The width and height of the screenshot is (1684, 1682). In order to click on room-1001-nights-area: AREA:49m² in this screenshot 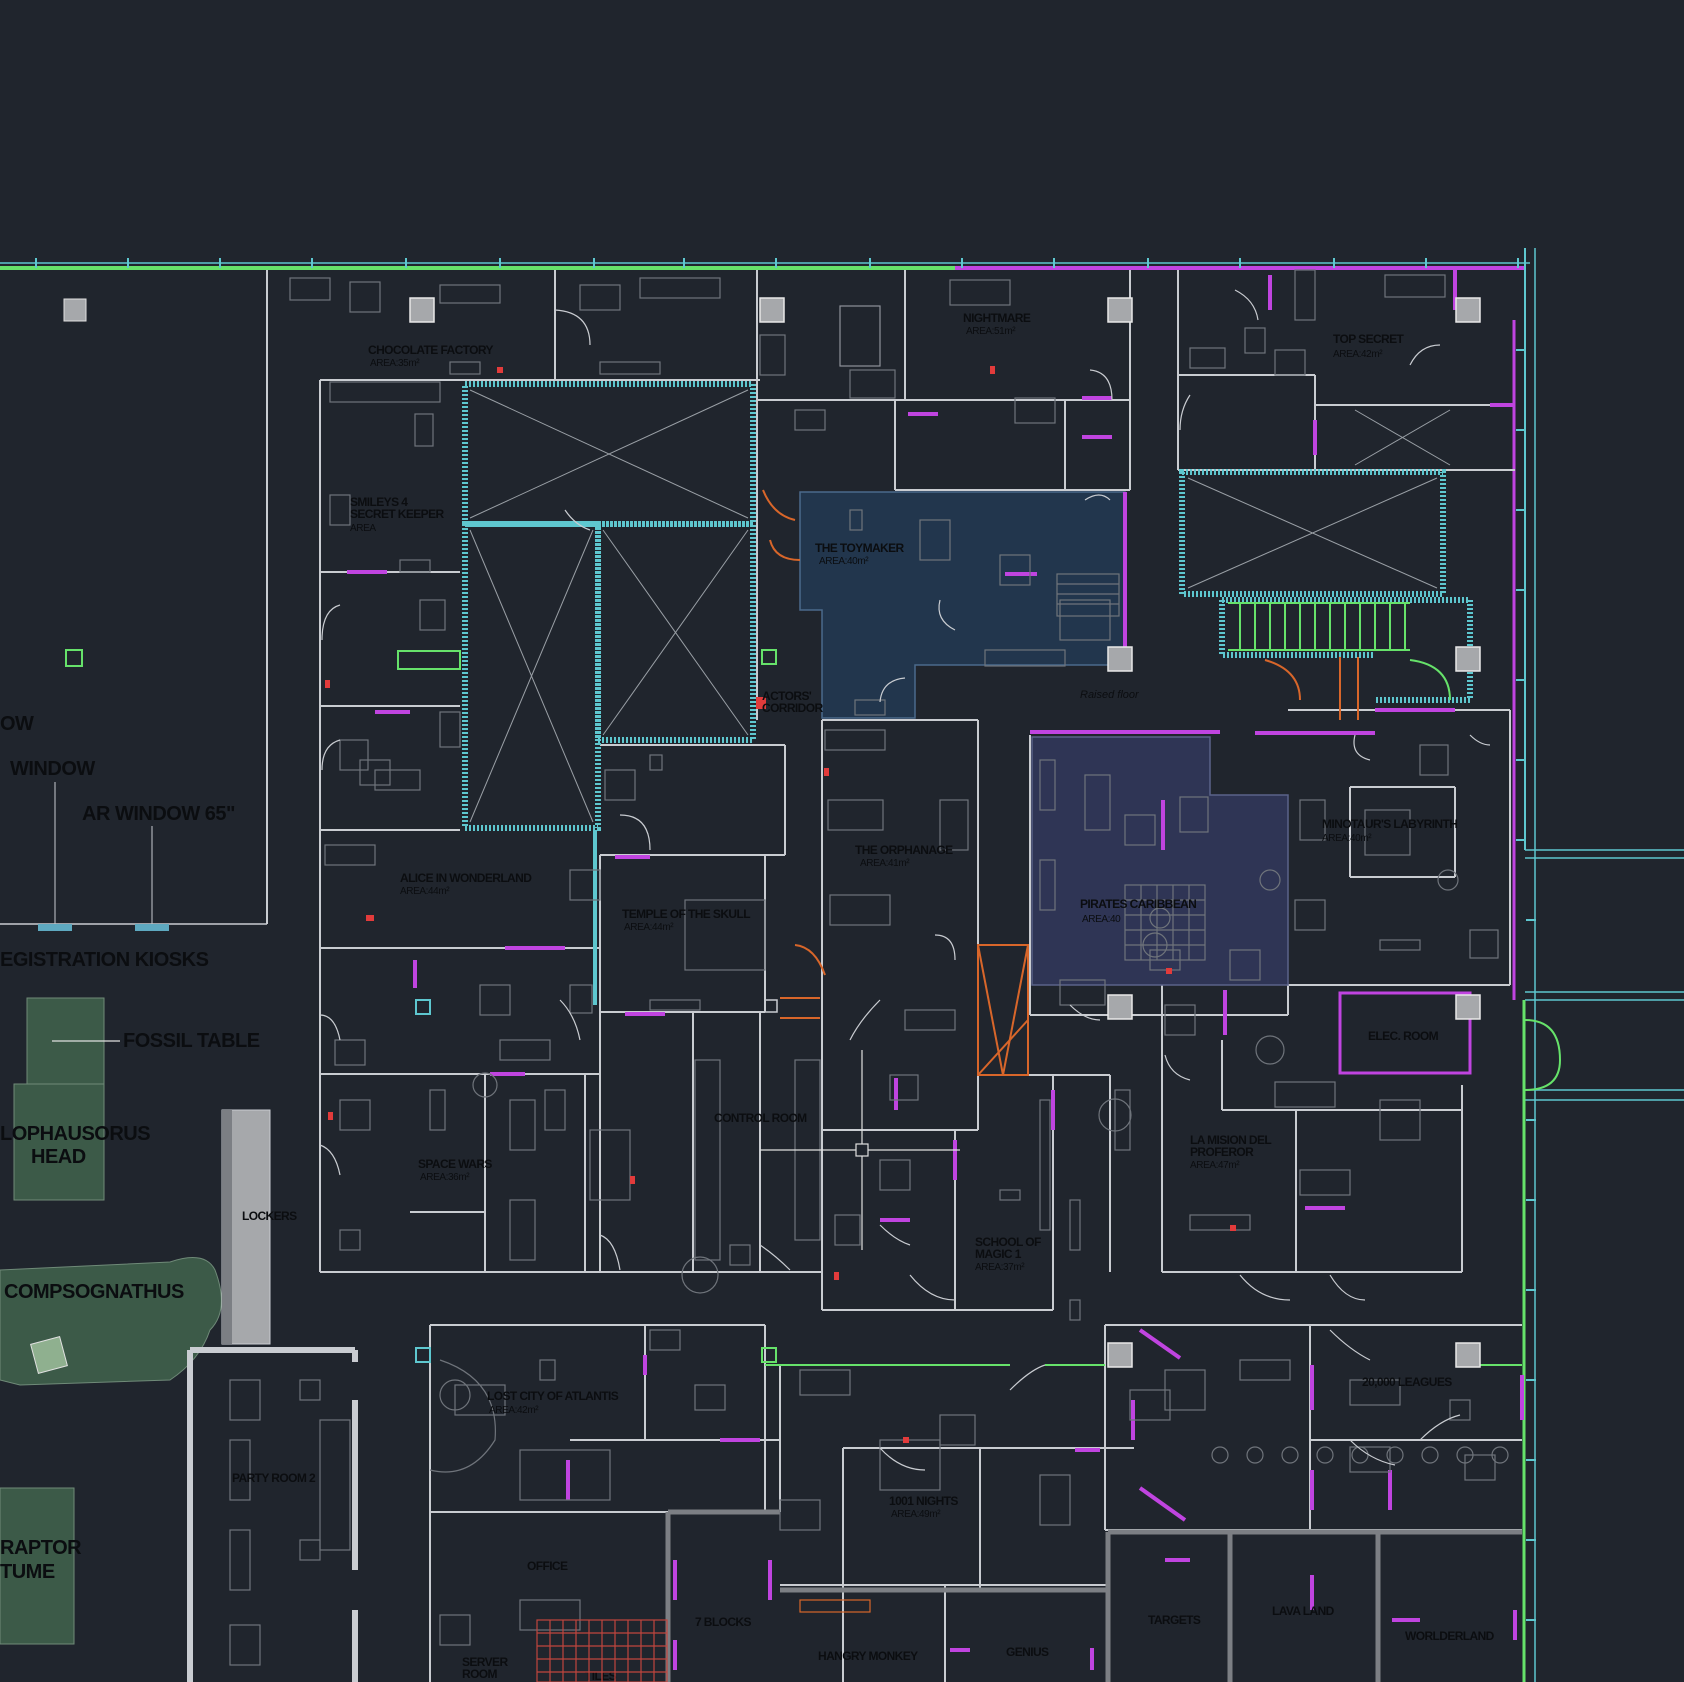, I will do `click(916, 1514)`.